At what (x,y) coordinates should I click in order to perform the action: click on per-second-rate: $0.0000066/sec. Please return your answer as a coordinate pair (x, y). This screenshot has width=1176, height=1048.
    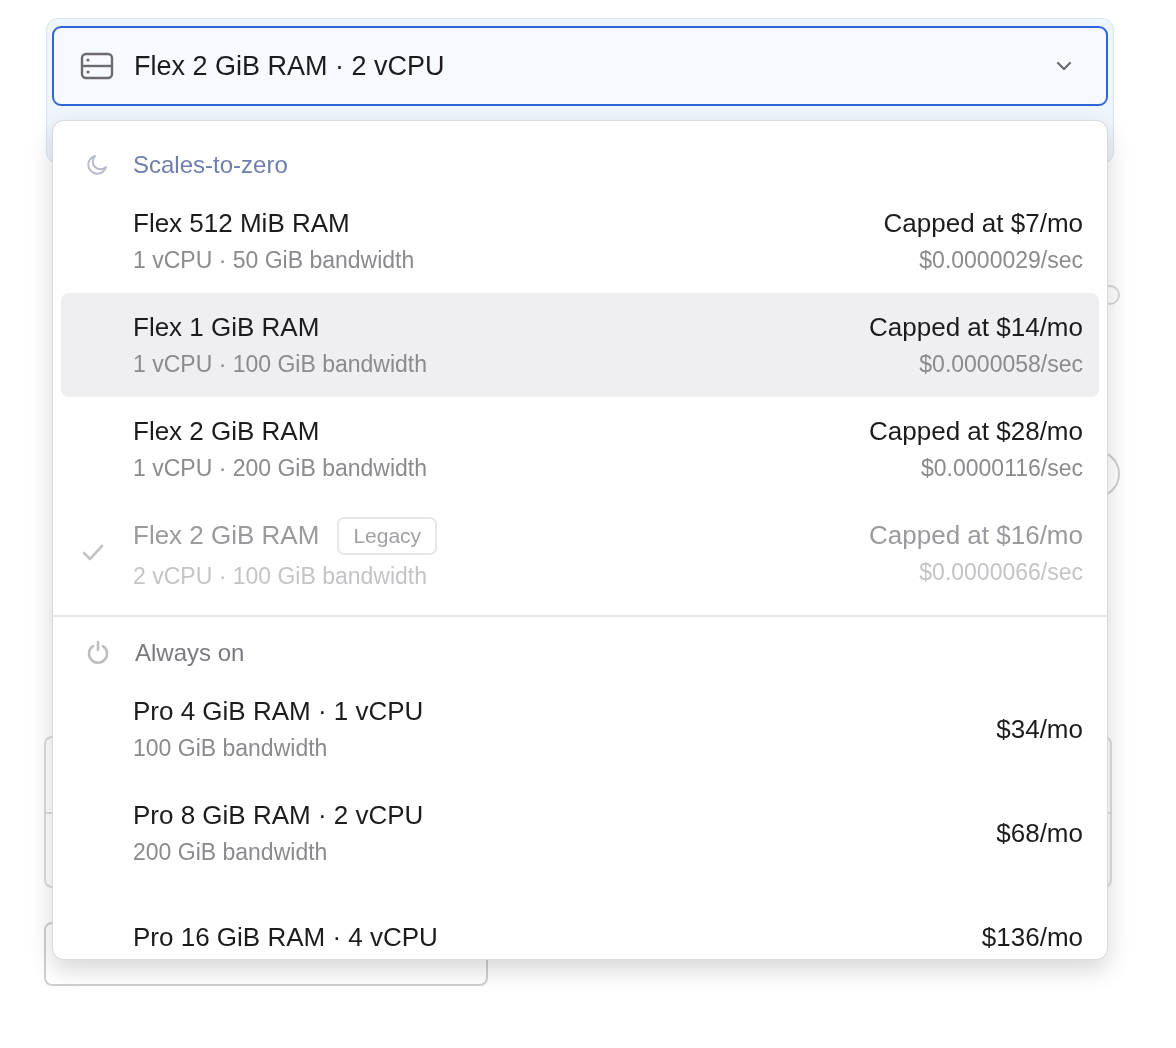
    Looking at the image, I should click on (1001, 572).